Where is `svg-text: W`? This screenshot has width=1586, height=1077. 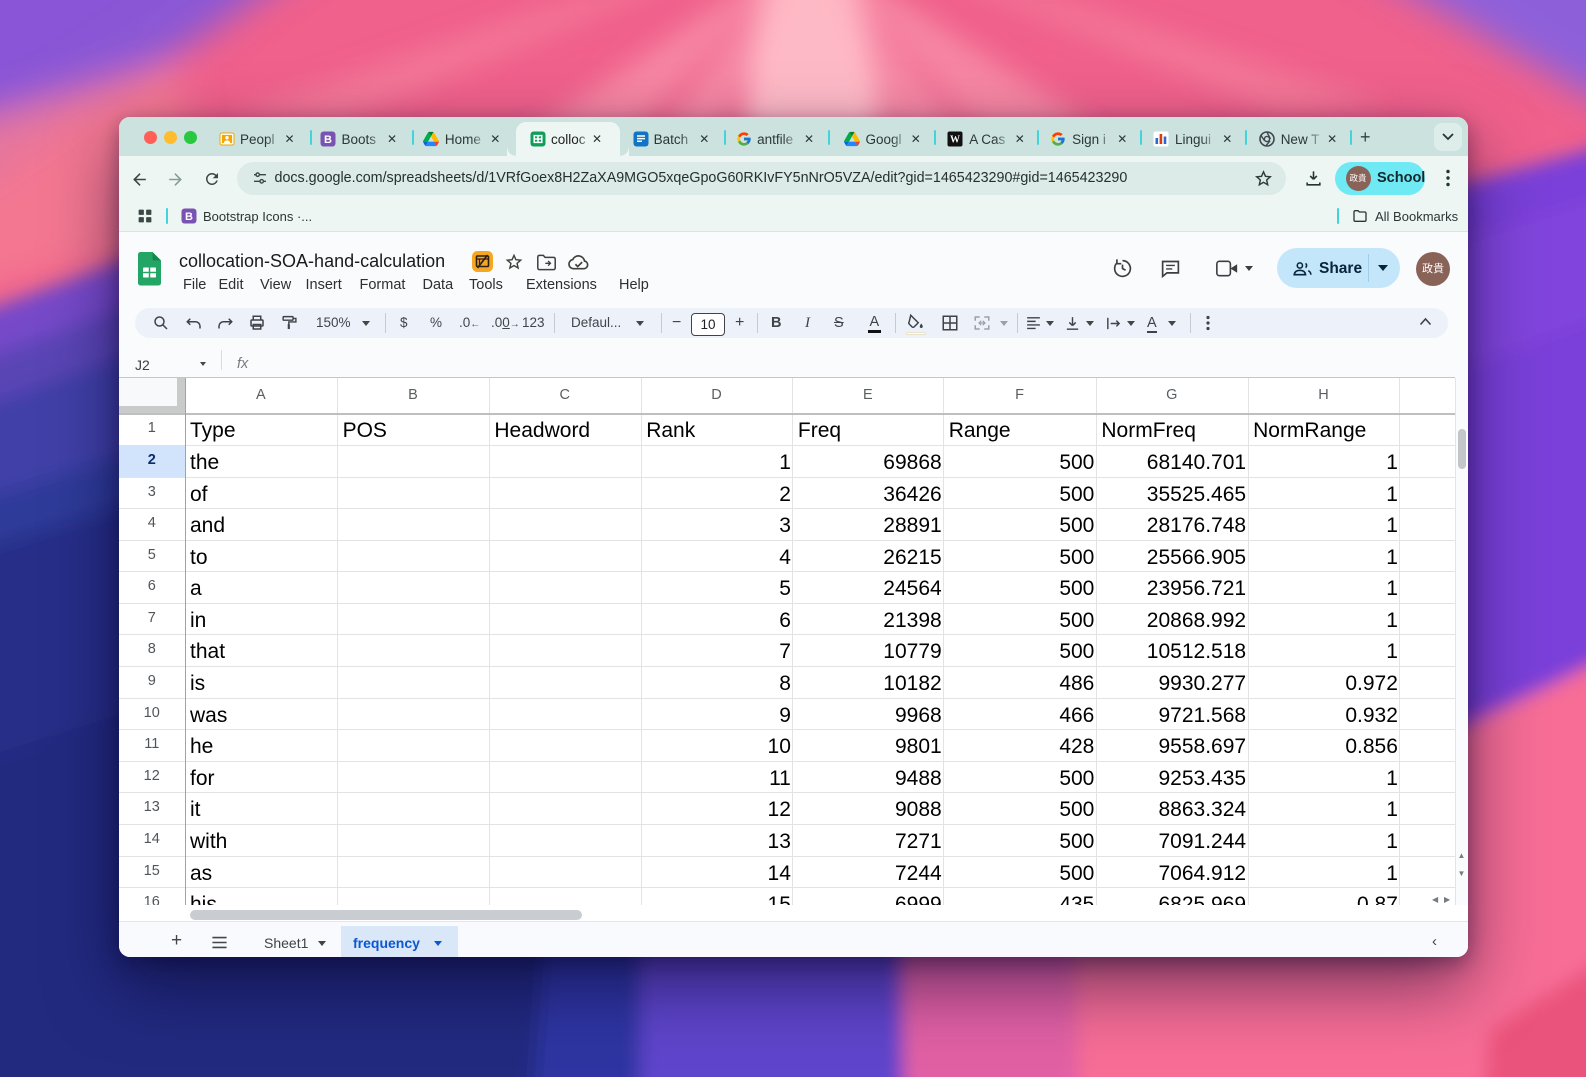 svg-text: W is located at coordinates (955, 140).